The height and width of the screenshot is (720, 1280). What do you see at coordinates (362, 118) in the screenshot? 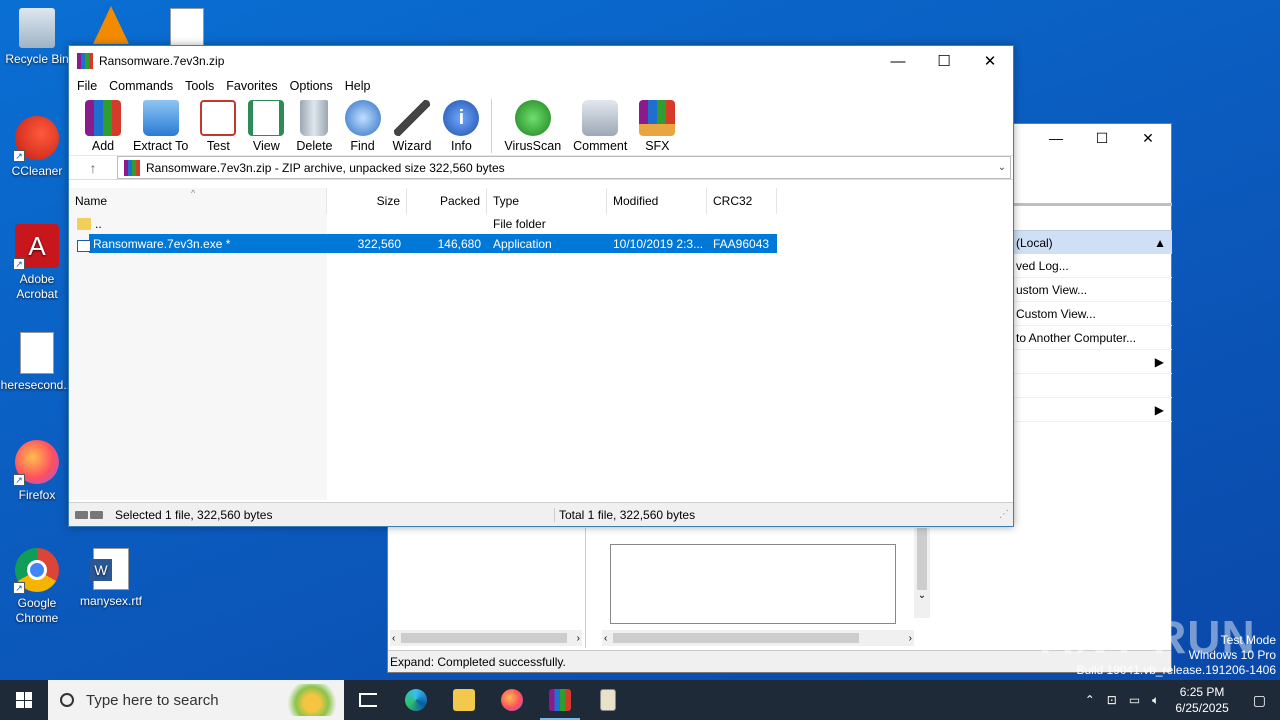
I see `magnifier-icon` at bounding box center [362, 118].